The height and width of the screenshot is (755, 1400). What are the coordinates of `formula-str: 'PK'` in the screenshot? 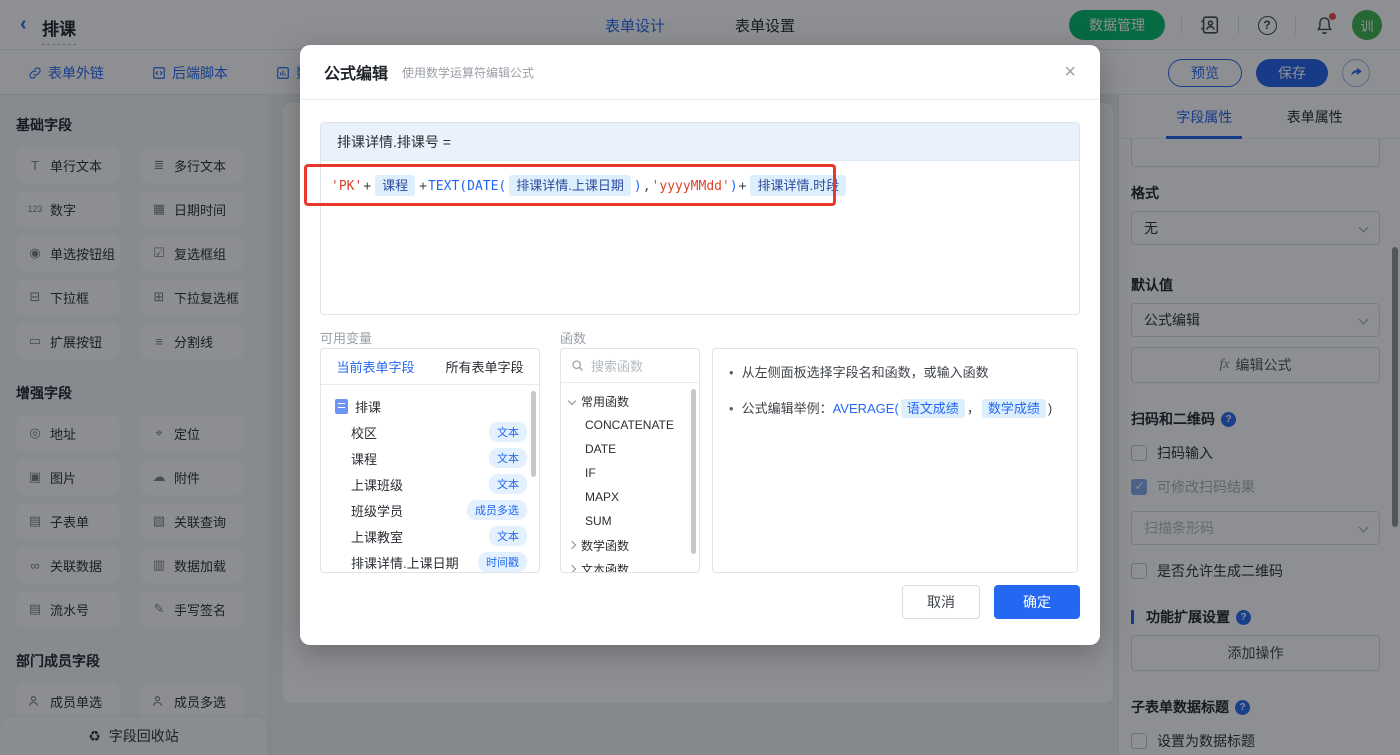 It's located at (347, 186).